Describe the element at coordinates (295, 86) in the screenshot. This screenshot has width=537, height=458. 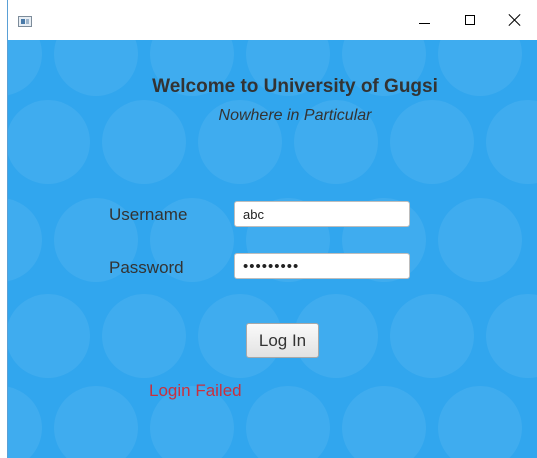
I see `page-title: Welcome to University of Gugsi` at that location.